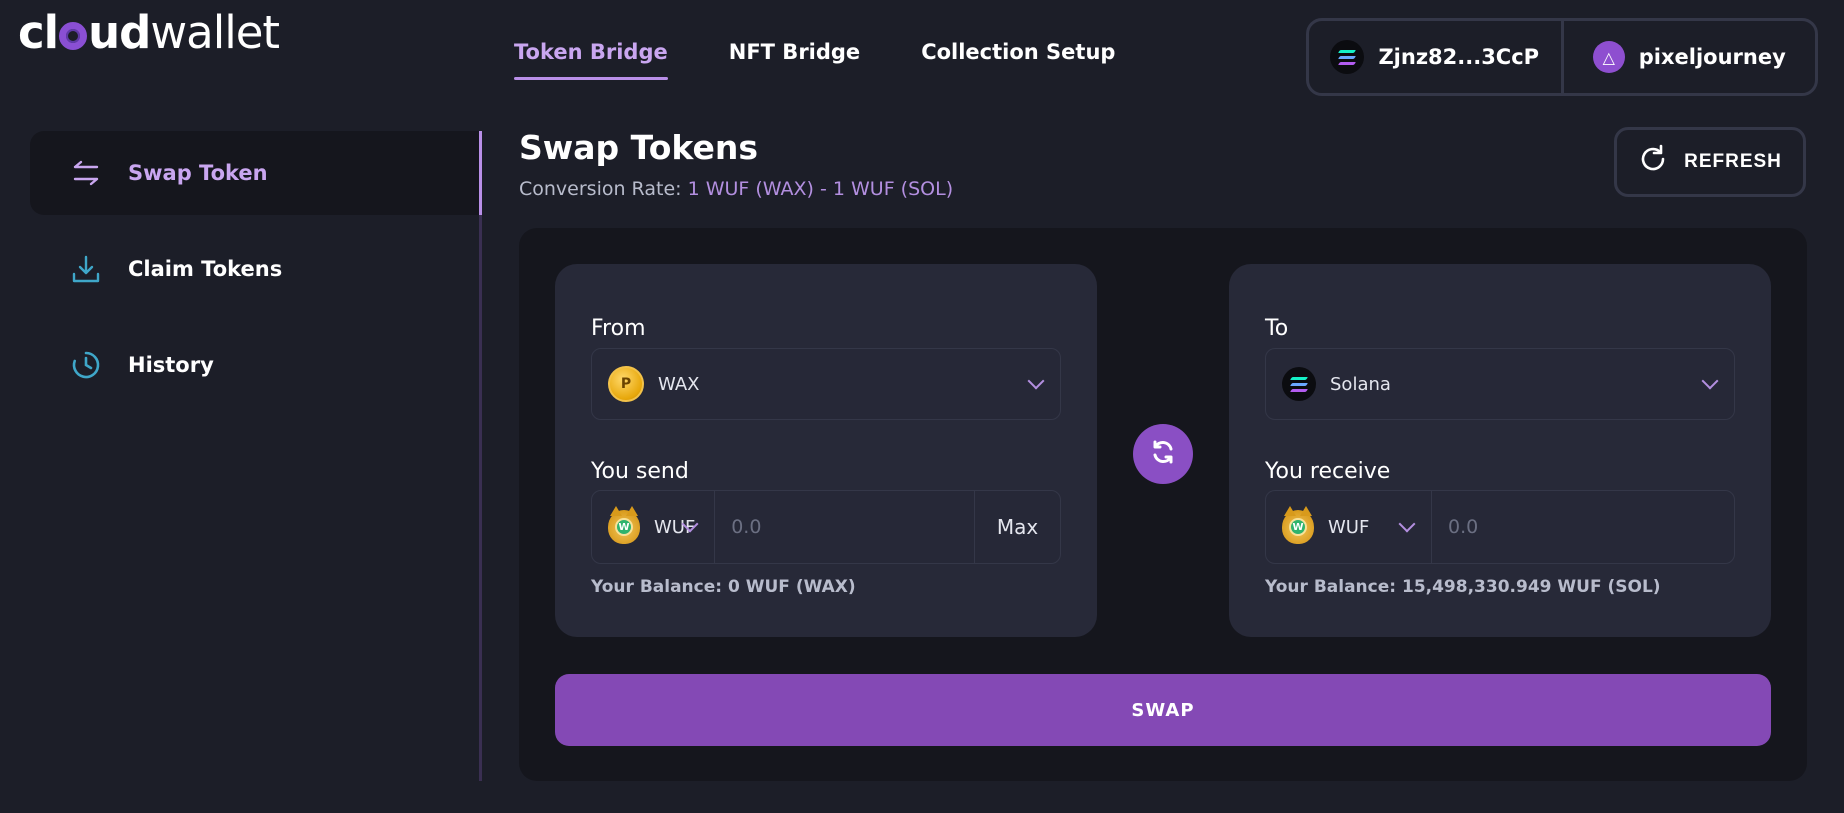  Describe the element at coordinates (1163, 710) in the screenshot. I see `swap-button: SWAP` at that location.